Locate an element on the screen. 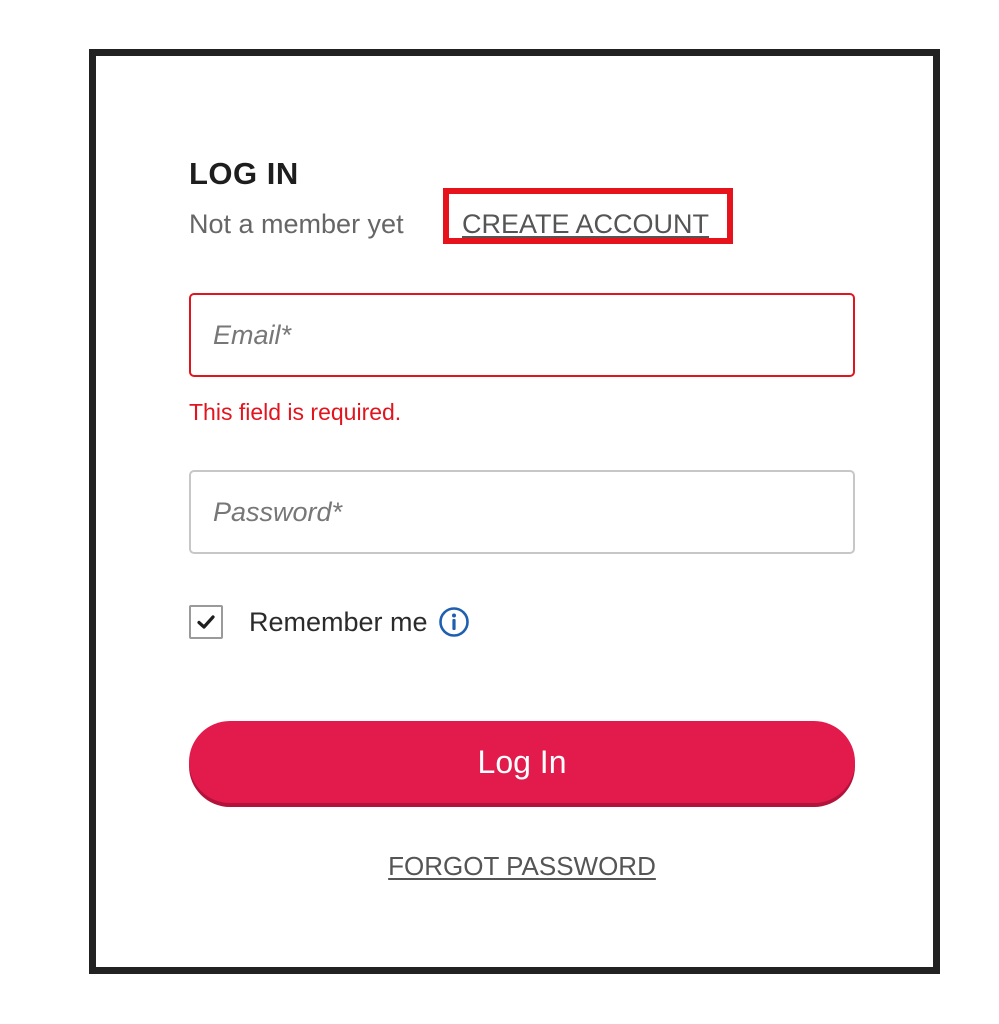 The width and height of the screenshot is (999, 1024). forgot-password-link: FORGOT PASSWORD is located at coordinates (522, 866).